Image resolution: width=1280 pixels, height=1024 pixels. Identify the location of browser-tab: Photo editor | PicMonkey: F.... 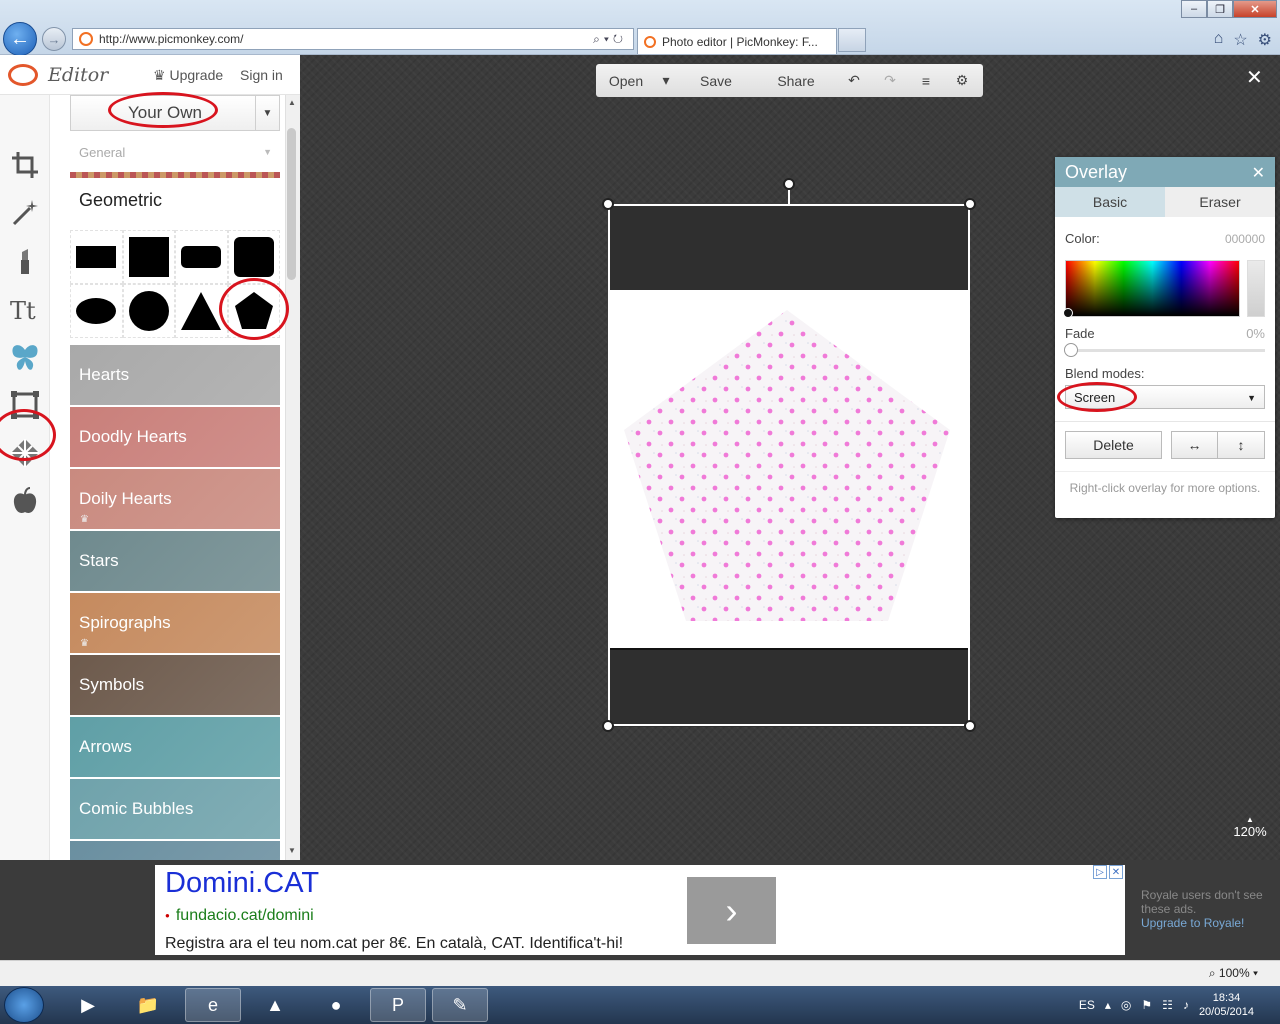
(737, 41).